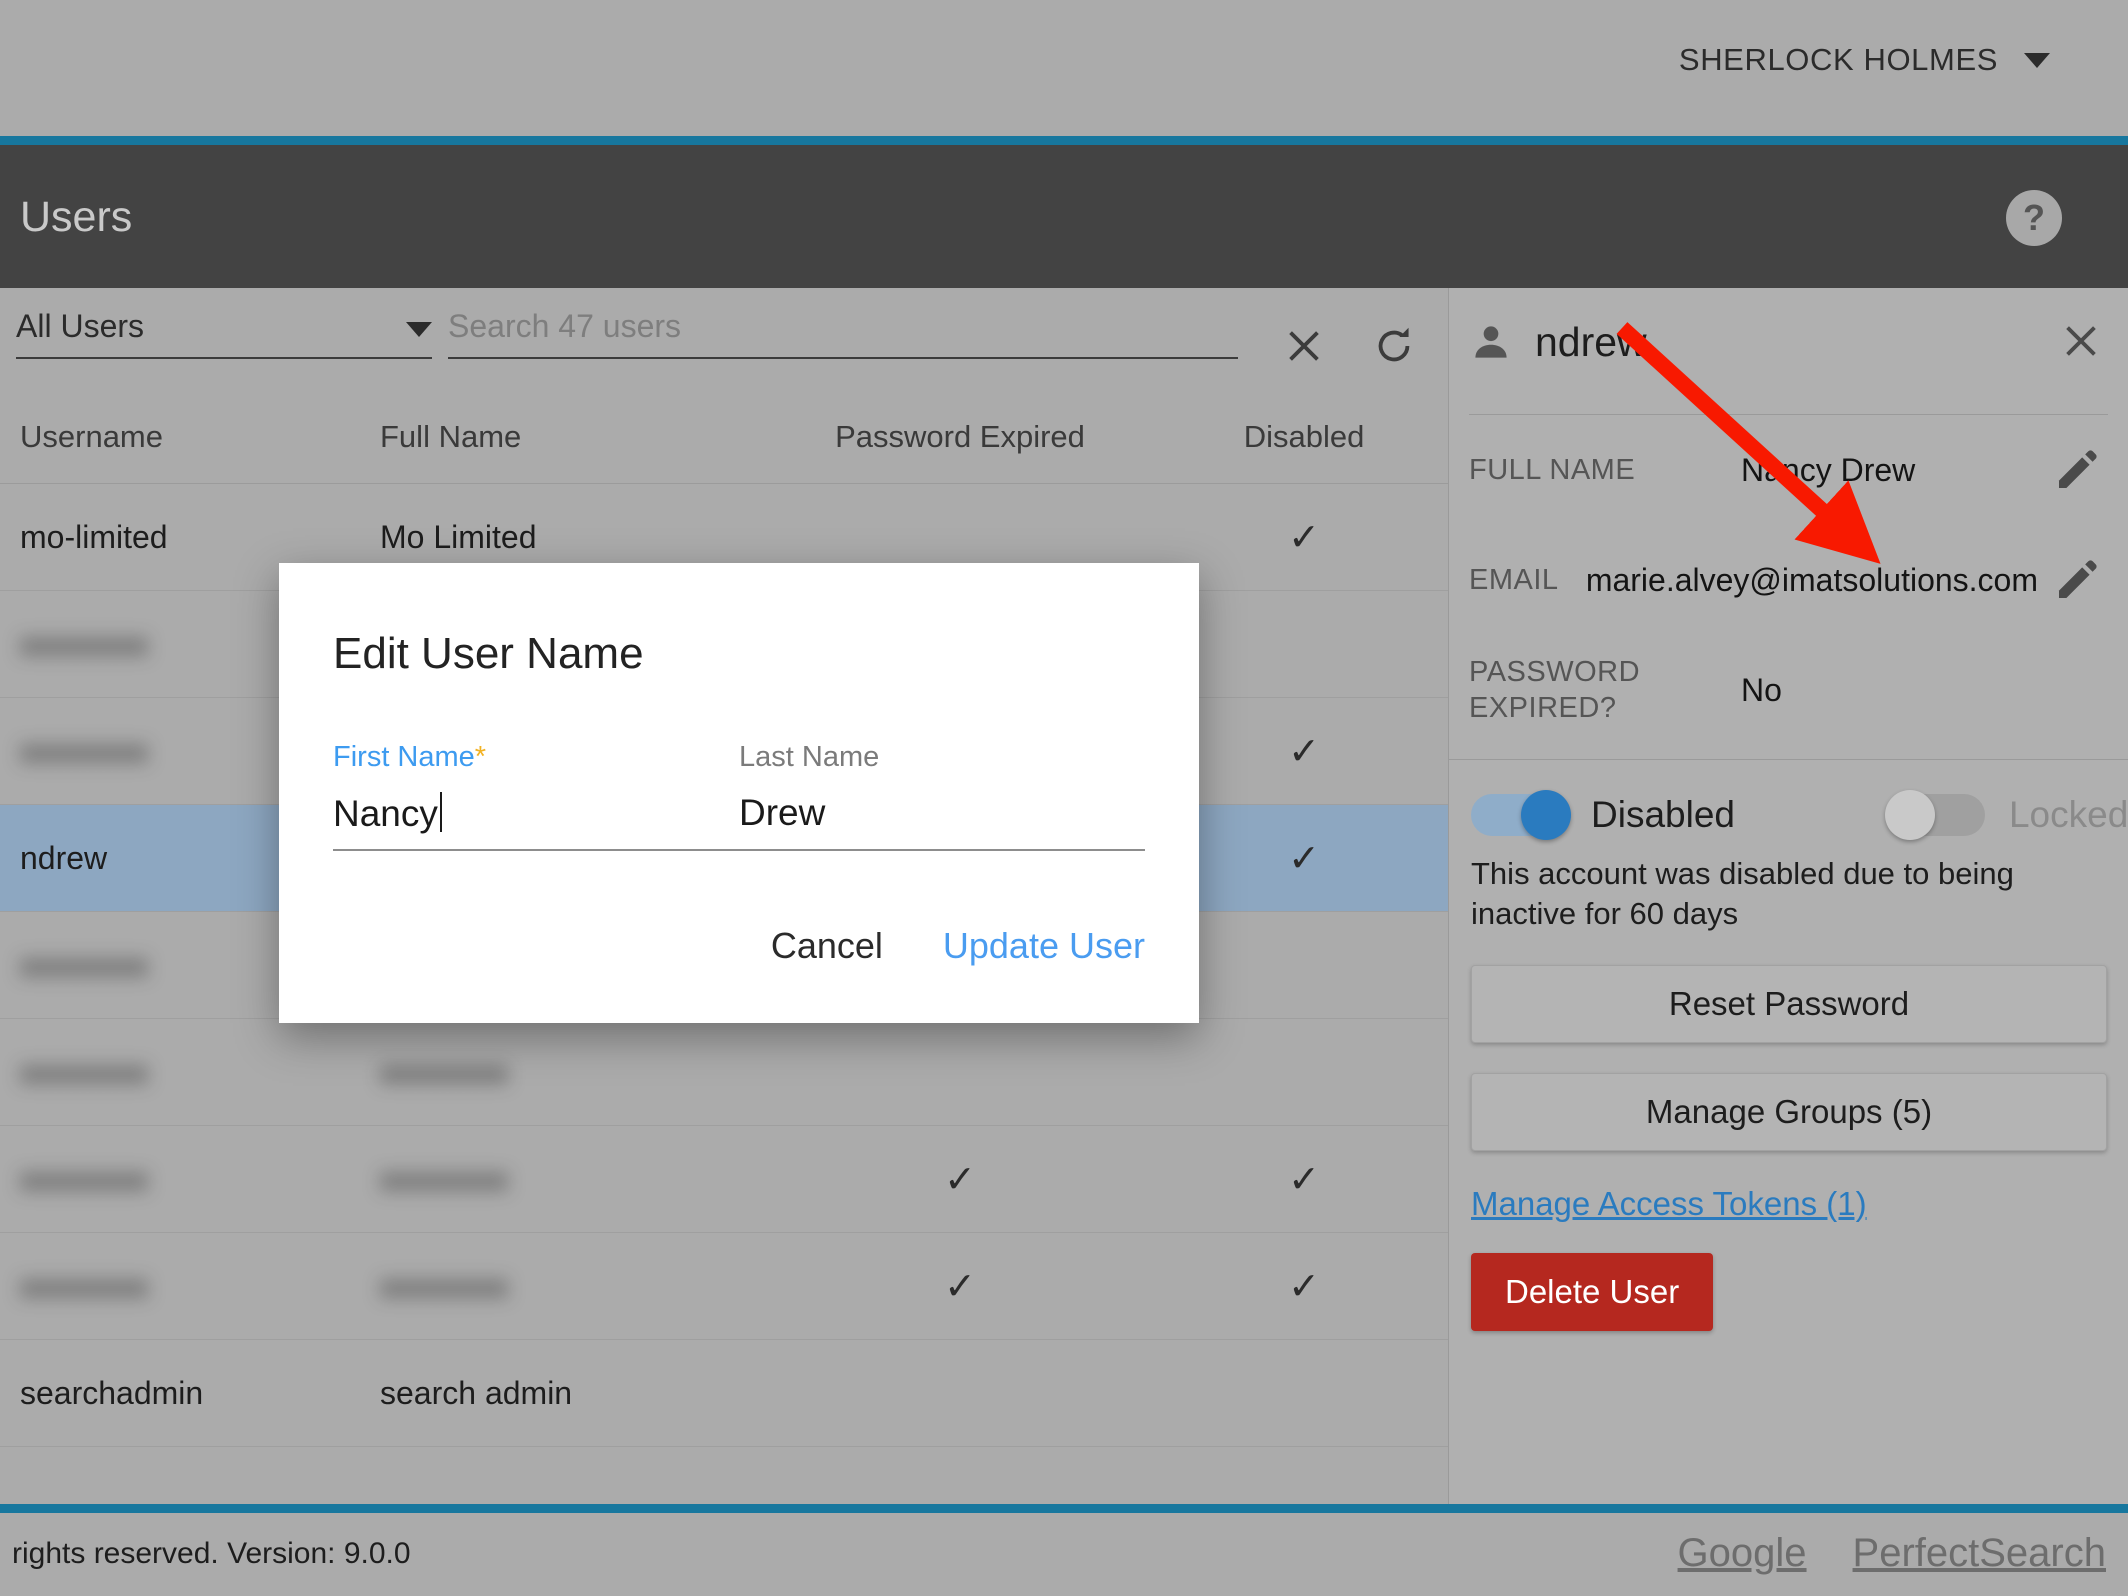 This screenshot has width=2128, height=1596. I want to click on cell-username: mo-limited, so click(94, 536).